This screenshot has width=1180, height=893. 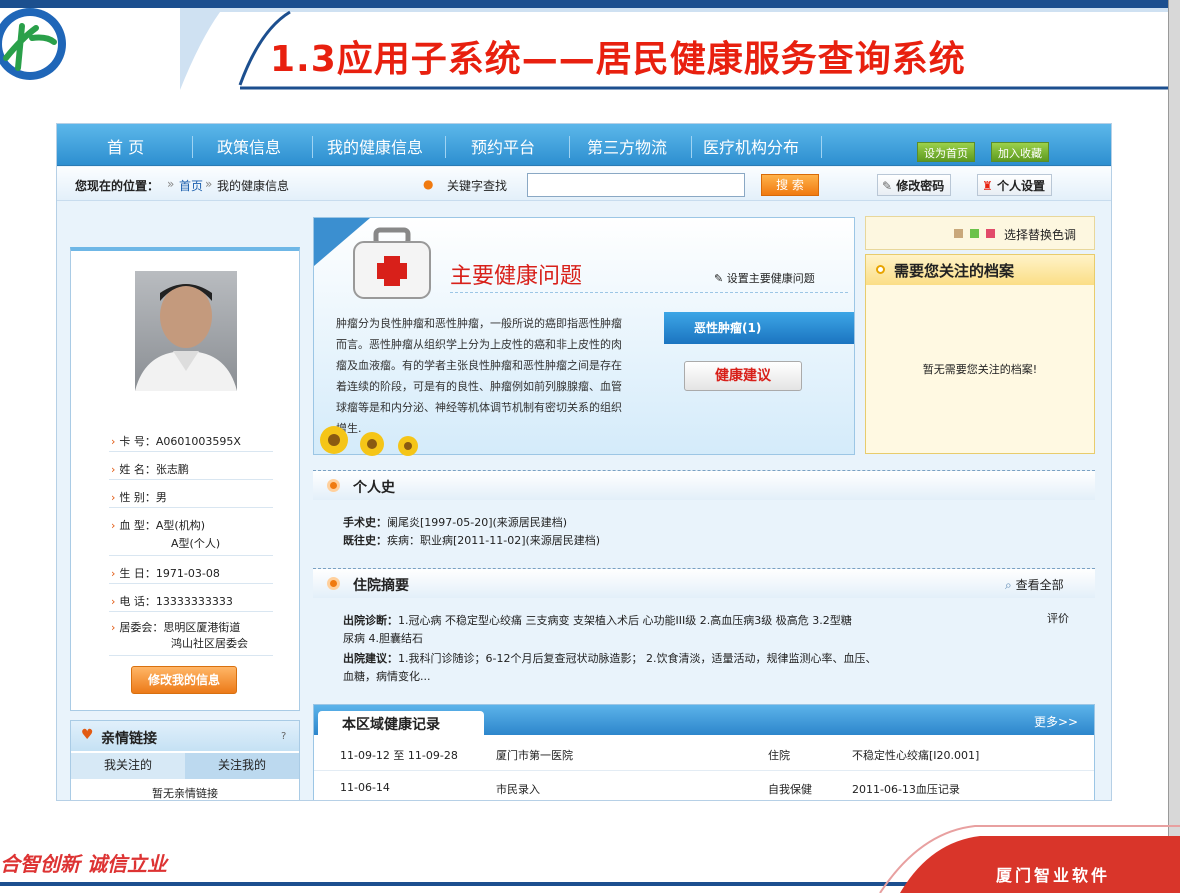 I want to click on search-input, so click(x=636, y=185).